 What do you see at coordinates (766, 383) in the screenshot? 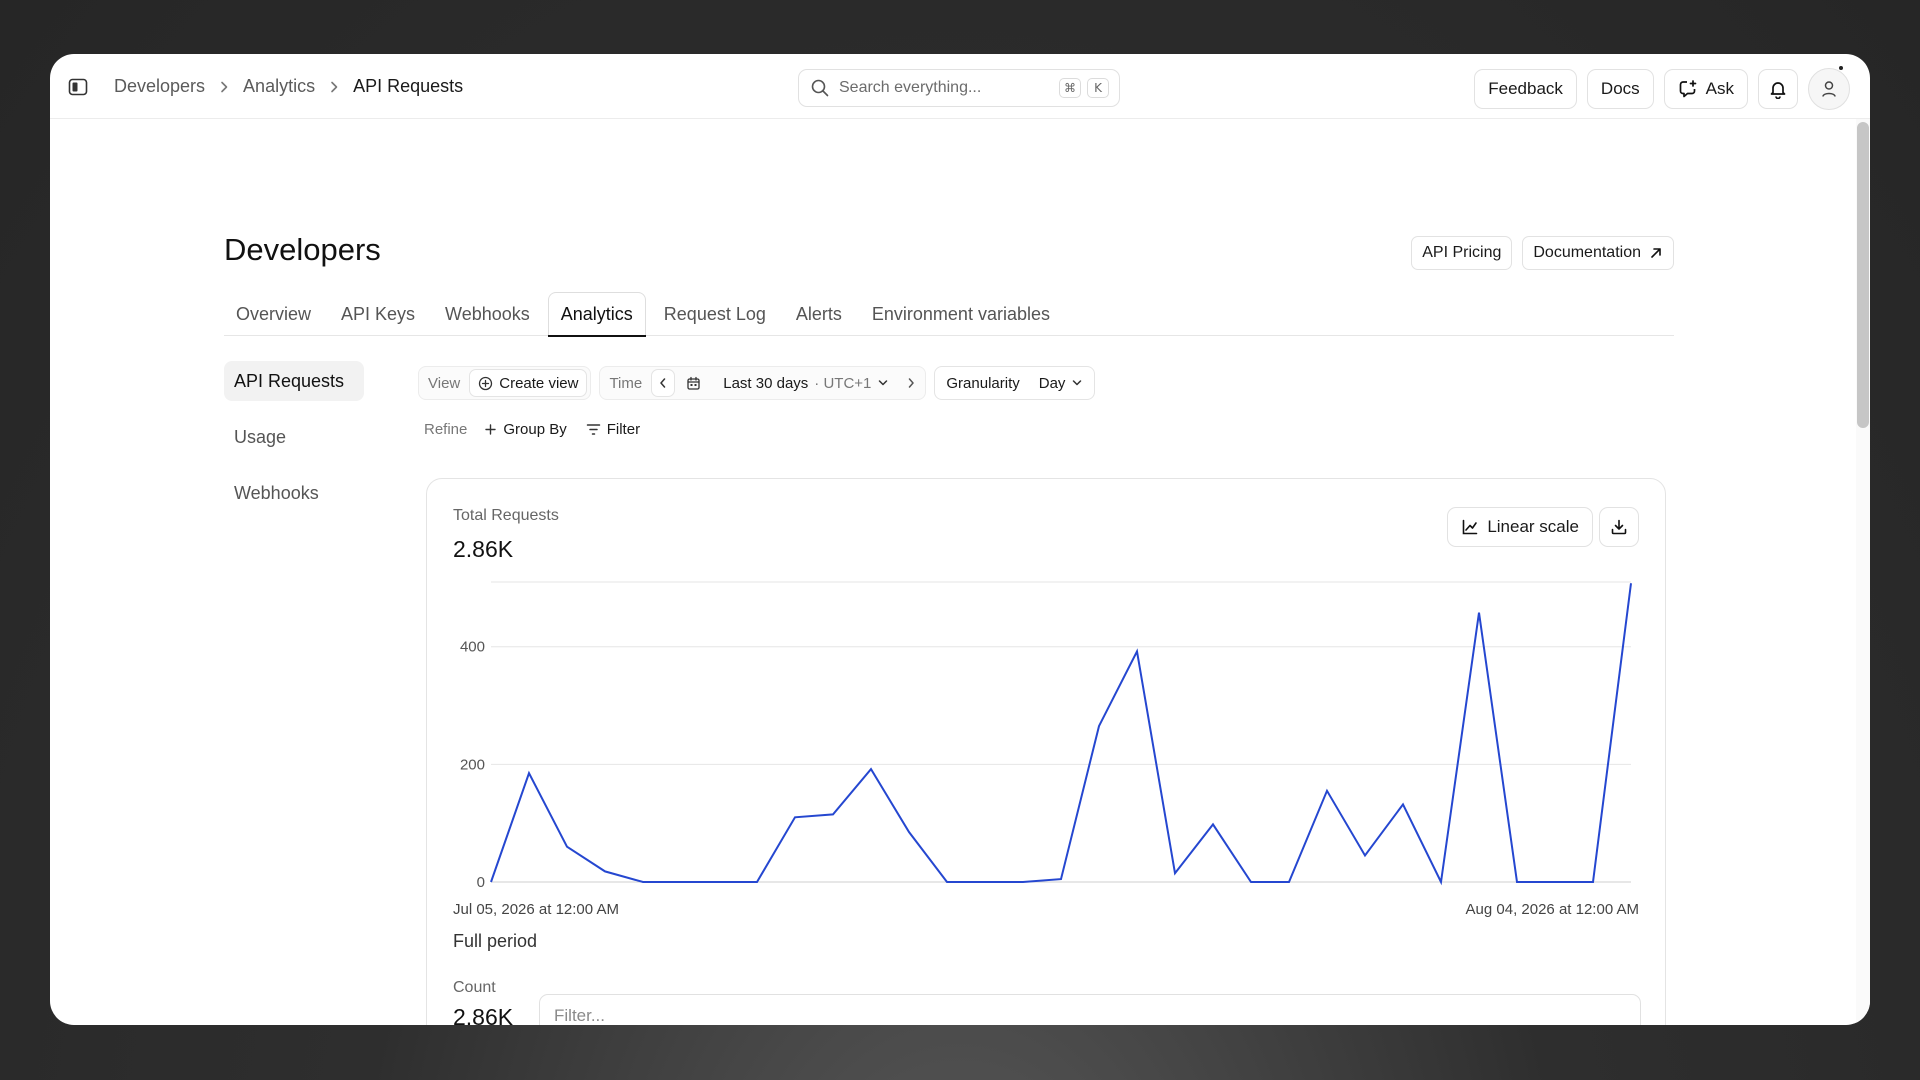
I see `date-range-label: Last 30 days` at bounding box center [766, 383].